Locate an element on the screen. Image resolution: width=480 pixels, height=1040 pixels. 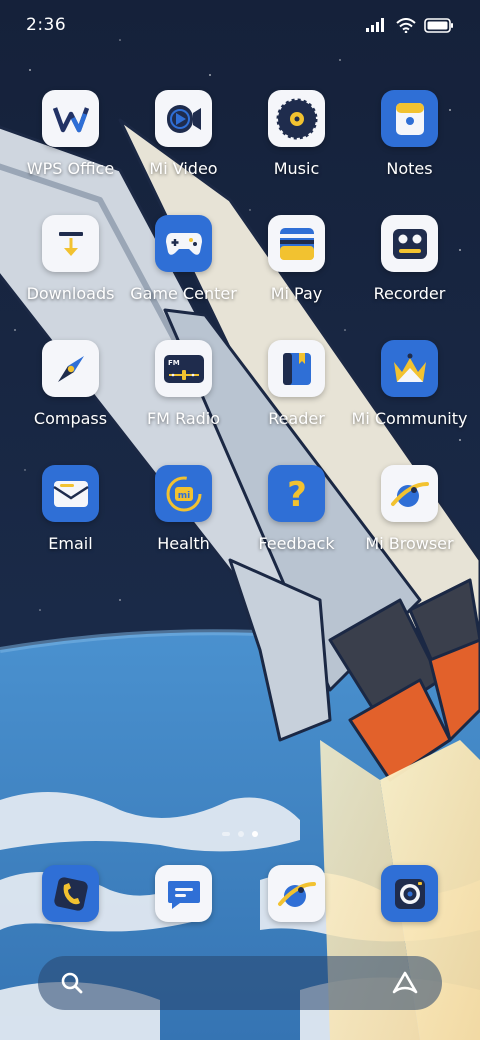
app-compass: Compass is located at coordinates (70, 402).